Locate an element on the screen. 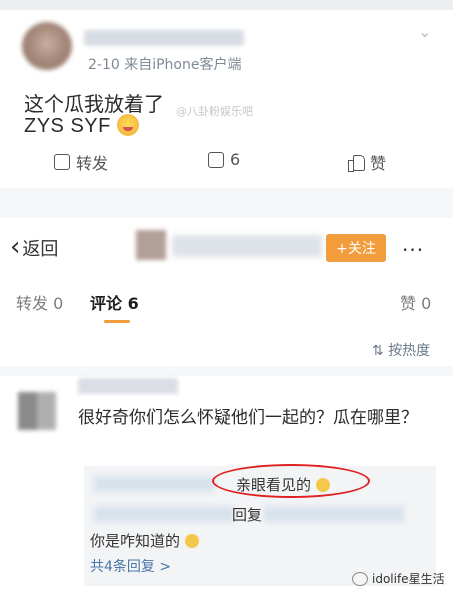 This screenshot has height=600, width=453. like-label: 赞 is located at coordinates (378, 163).